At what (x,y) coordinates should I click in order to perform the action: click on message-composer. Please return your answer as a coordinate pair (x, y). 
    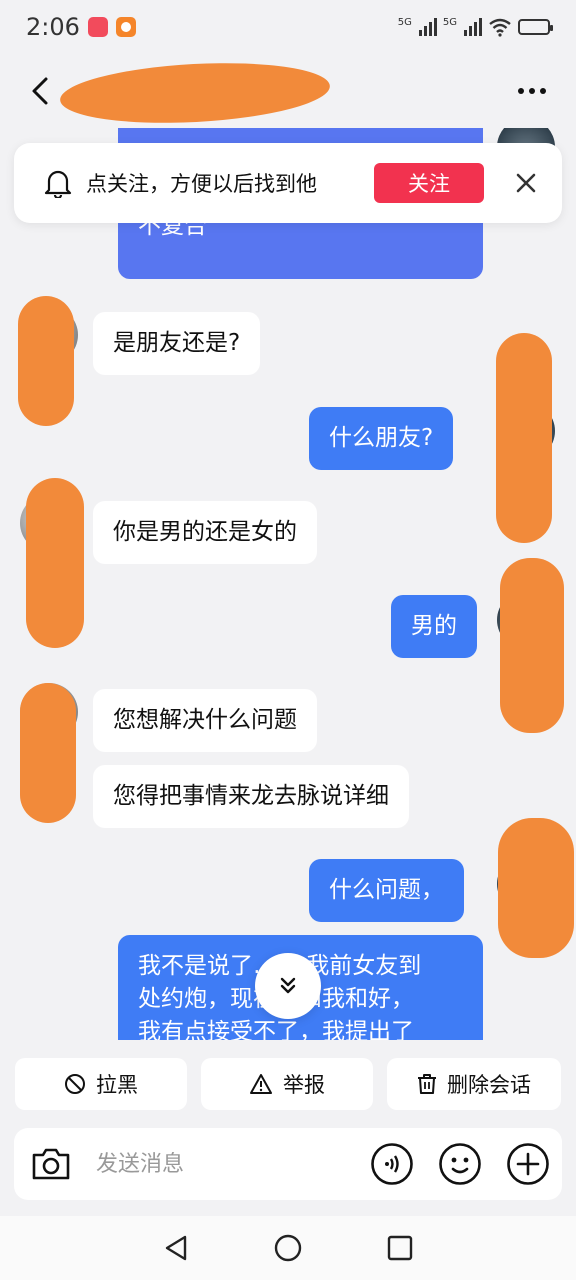
    Looking at the image, I should click on (288, 1164).